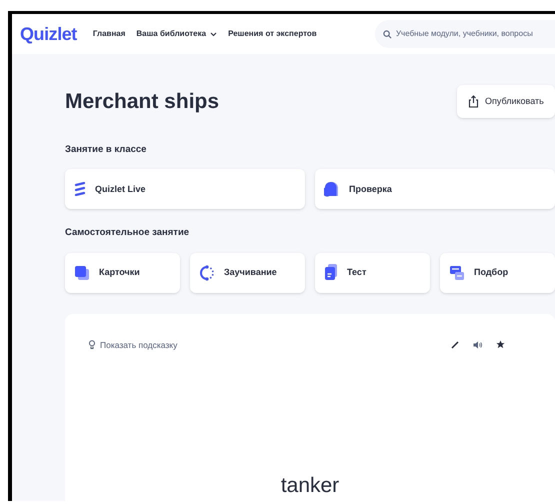 Image resolution: width=555 pixels, height=504 pixels. Describe the element at coordinates (48, 34) in the screenshot. I see `logo: Quizlet` at that location.